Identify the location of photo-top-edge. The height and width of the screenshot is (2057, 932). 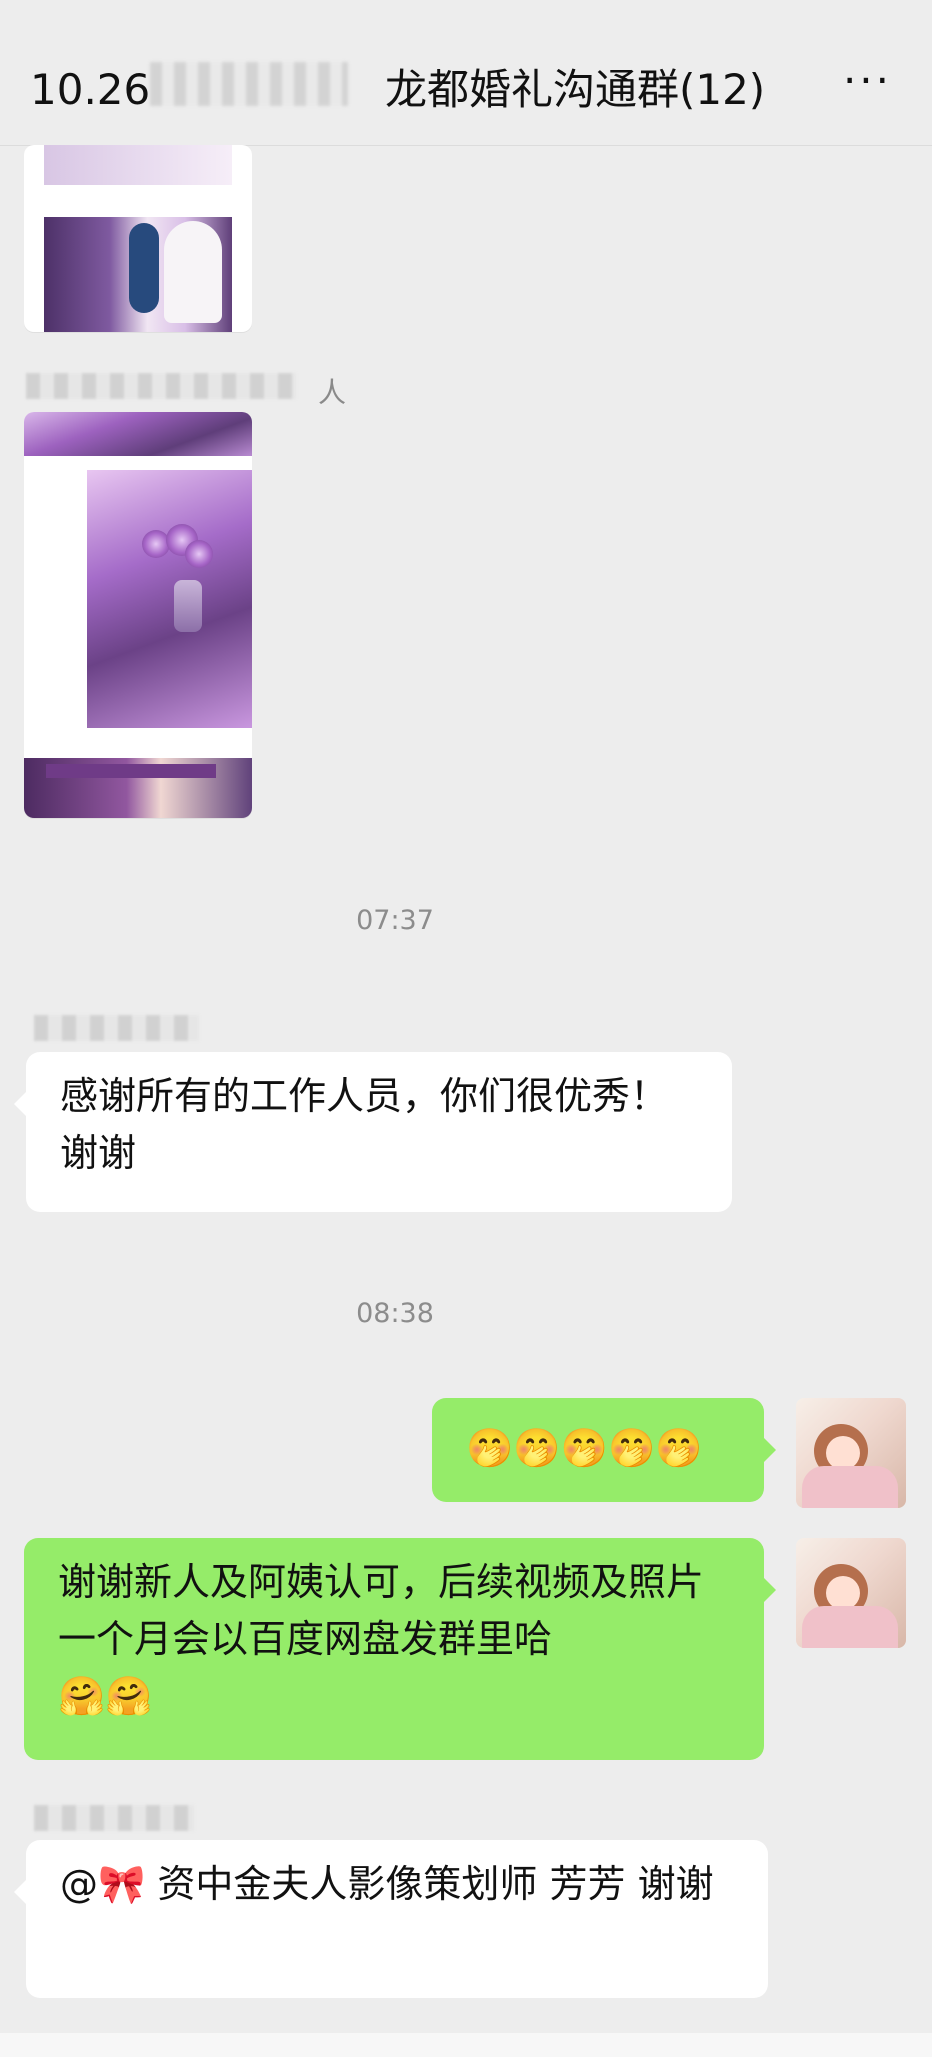
(138, 165).